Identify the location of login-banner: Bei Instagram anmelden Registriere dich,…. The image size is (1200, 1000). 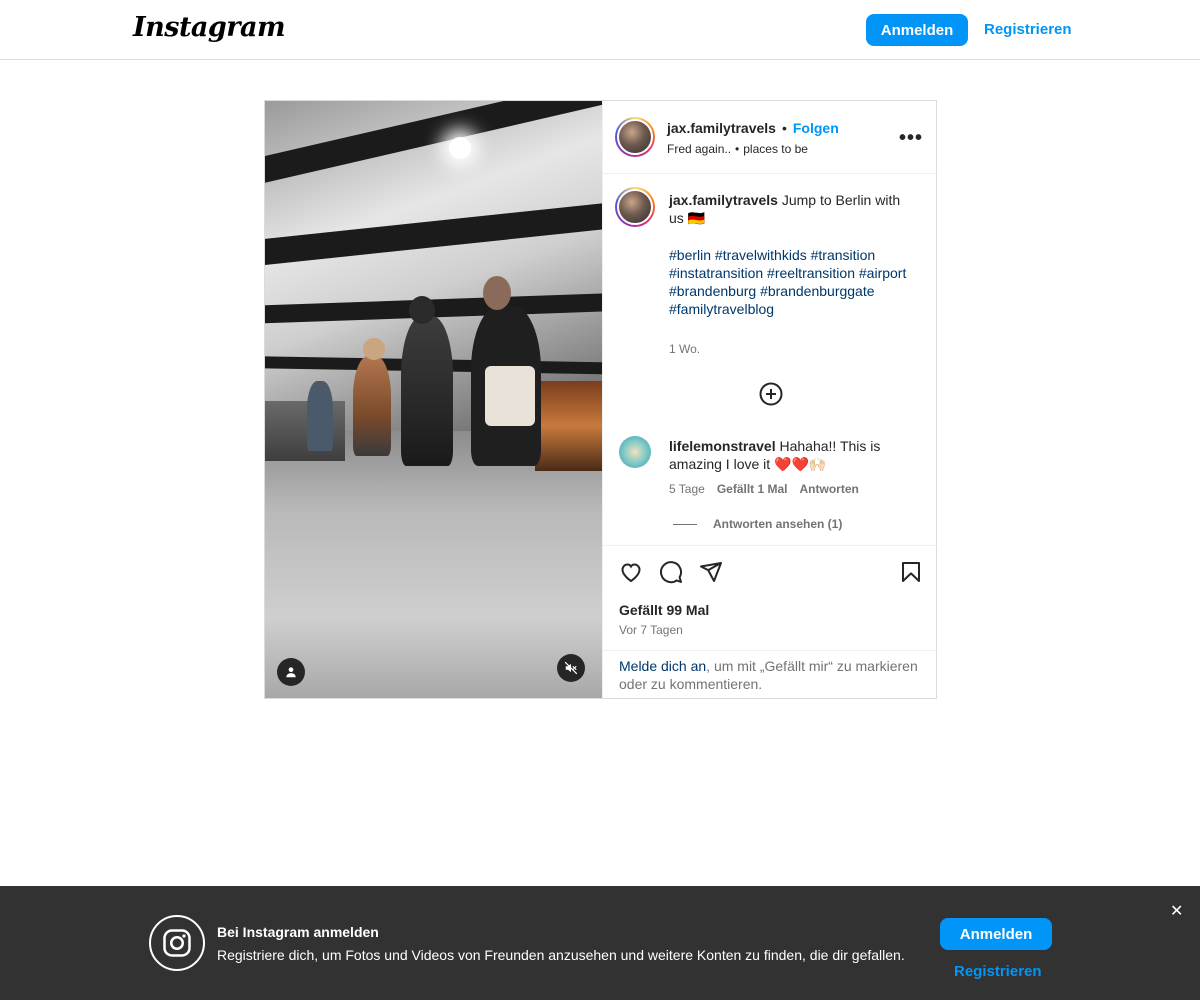
(600, 943).